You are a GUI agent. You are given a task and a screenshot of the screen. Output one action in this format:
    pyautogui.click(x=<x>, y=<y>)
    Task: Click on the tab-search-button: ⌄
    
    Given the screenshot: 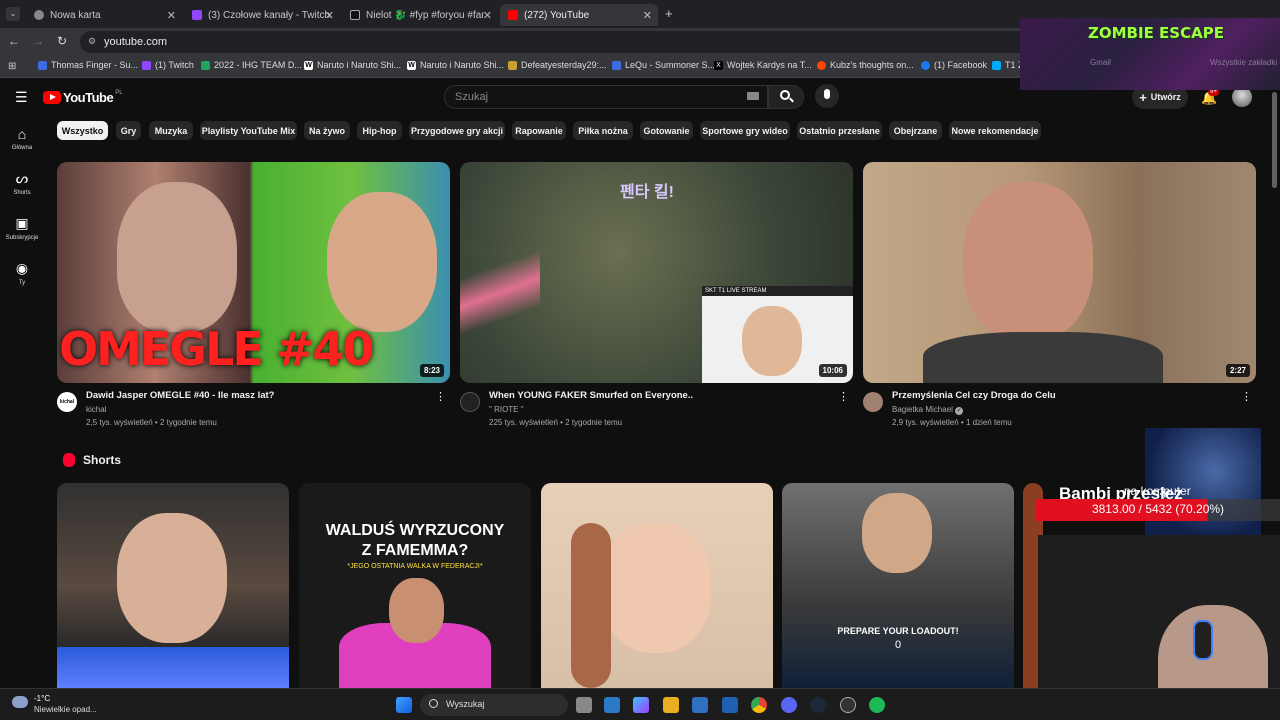 What is the action you would take?
    pyautogui.click(x=13, y=14)
    